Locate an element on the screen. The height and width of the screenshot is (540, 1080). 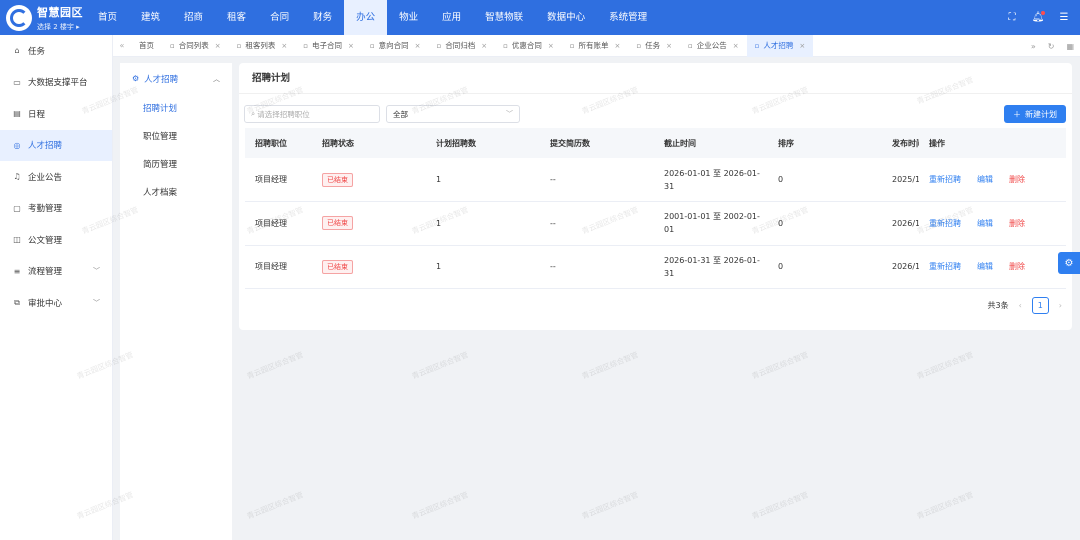
search-placeholder: 请选择招聘职位 is located at coordinates (283, 114).